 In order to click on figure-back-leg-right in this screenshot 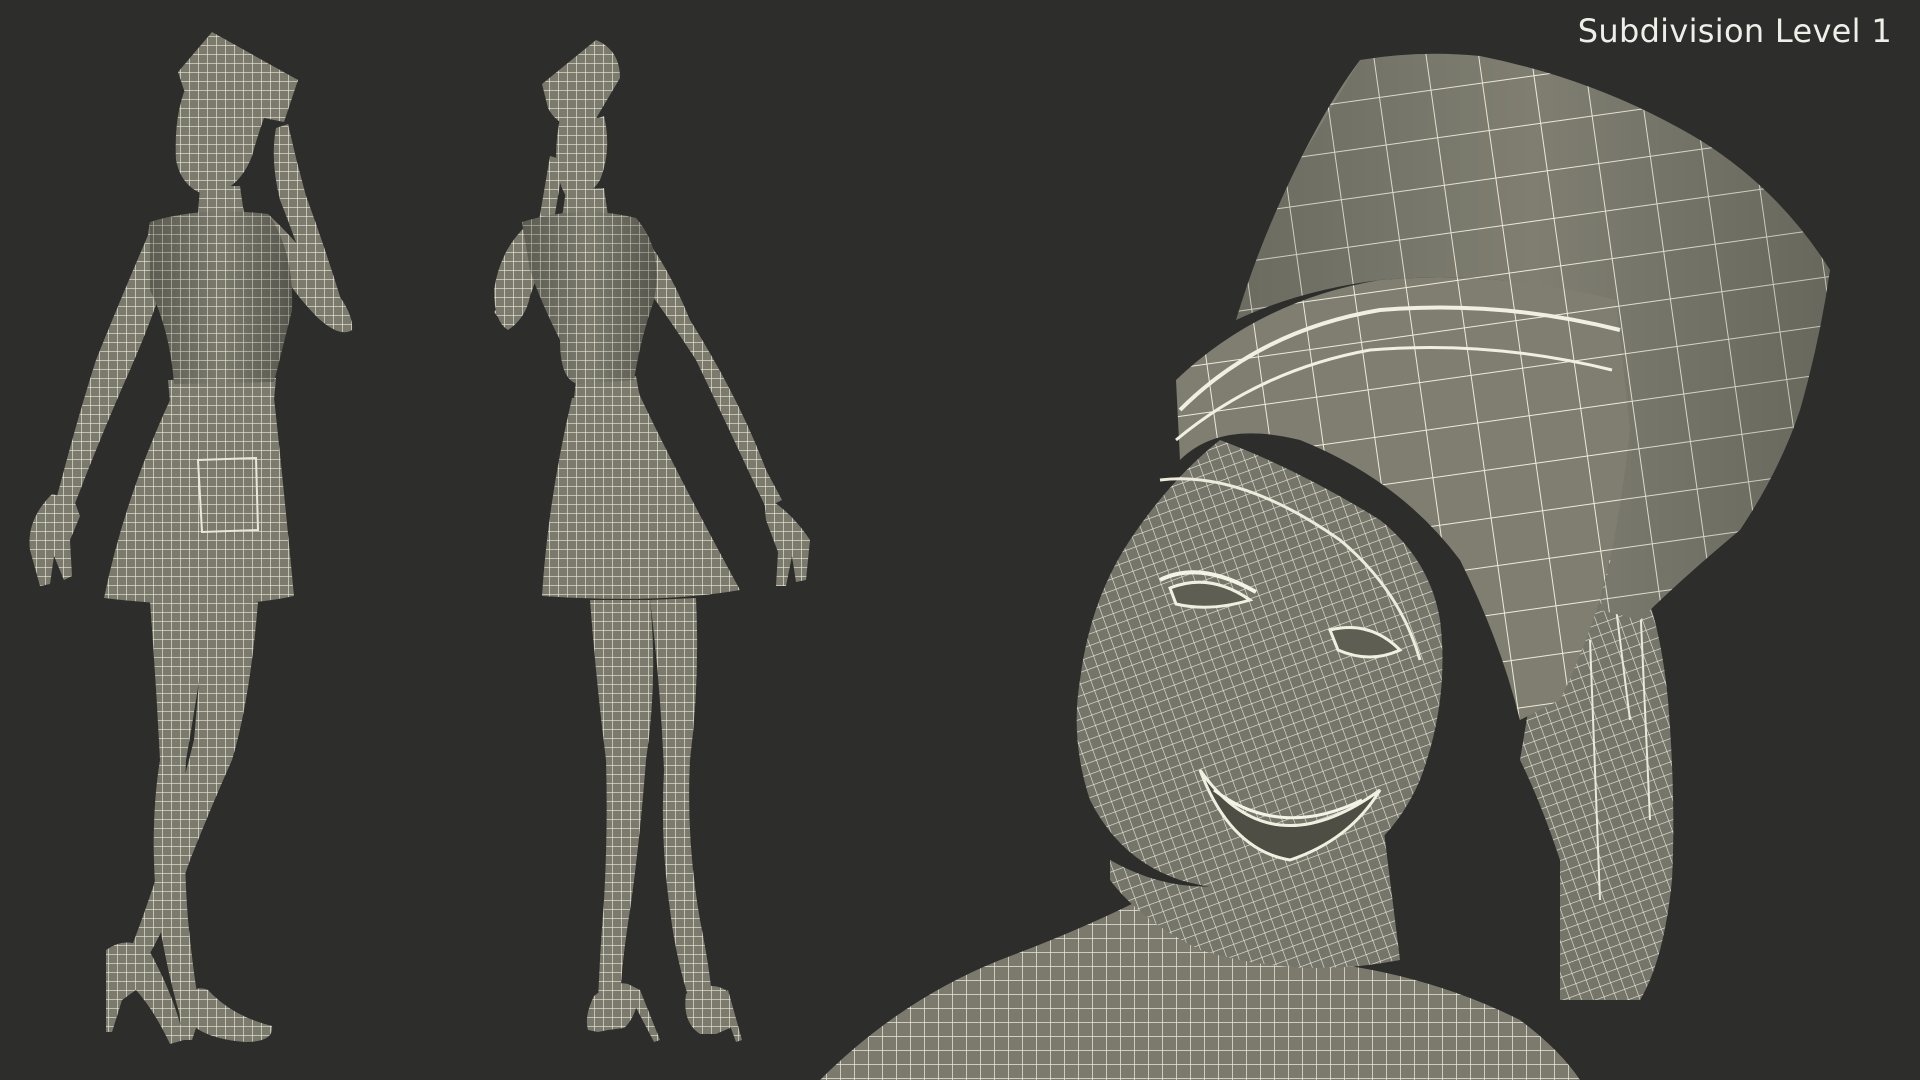, I will do `click(681, 800)`.